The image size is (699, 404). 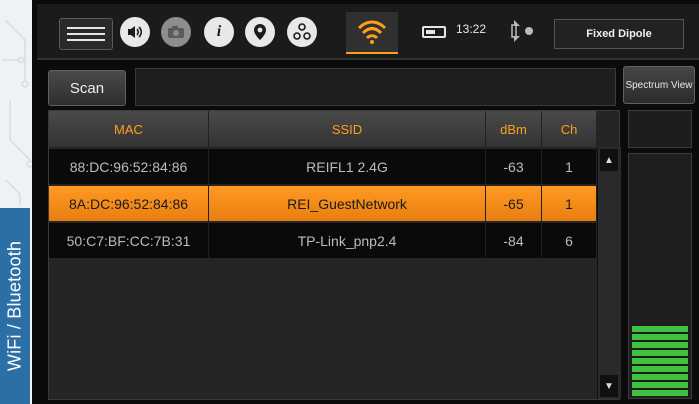 What do you see at coordinates (660, 276) in the screenshot?
I see `signal-strength-meter` at bounding box center [660, 276].